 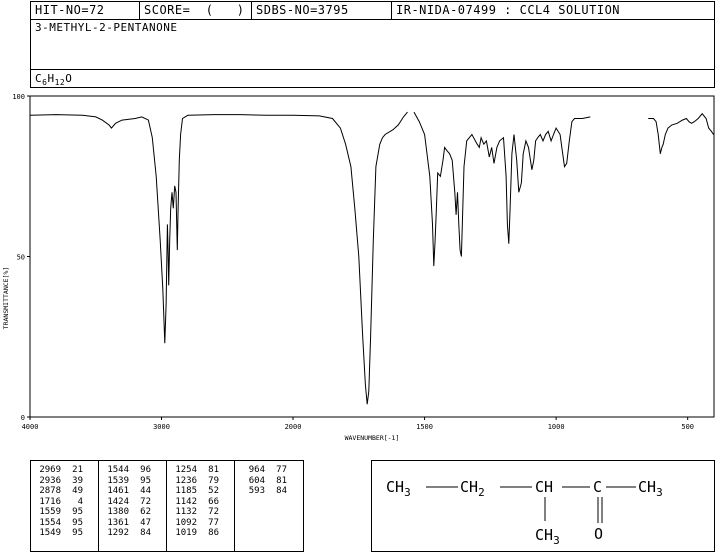 What do you see at coordinates (213, 491) in the screenshot?
I see `peak-transmittance: 52` at bounding box center [213, 491].